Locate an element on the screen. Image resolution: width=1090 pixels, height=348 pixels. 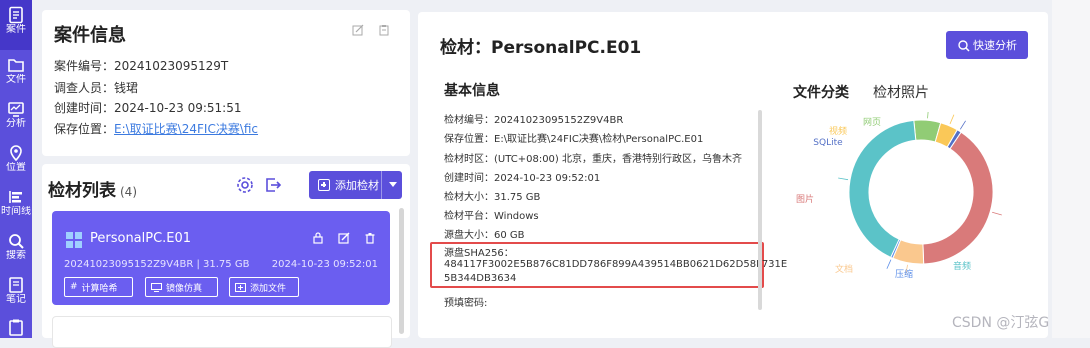
trash-icon is located at coordinates (370, 238).